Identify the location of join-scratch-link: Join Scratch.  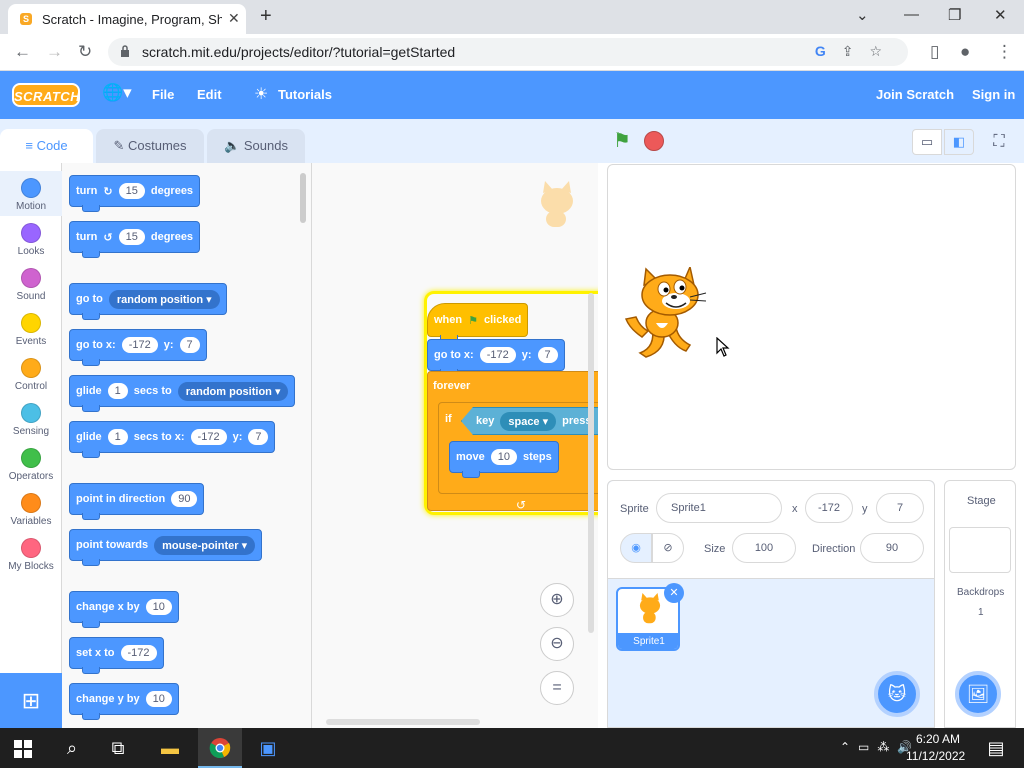
(915, 94).